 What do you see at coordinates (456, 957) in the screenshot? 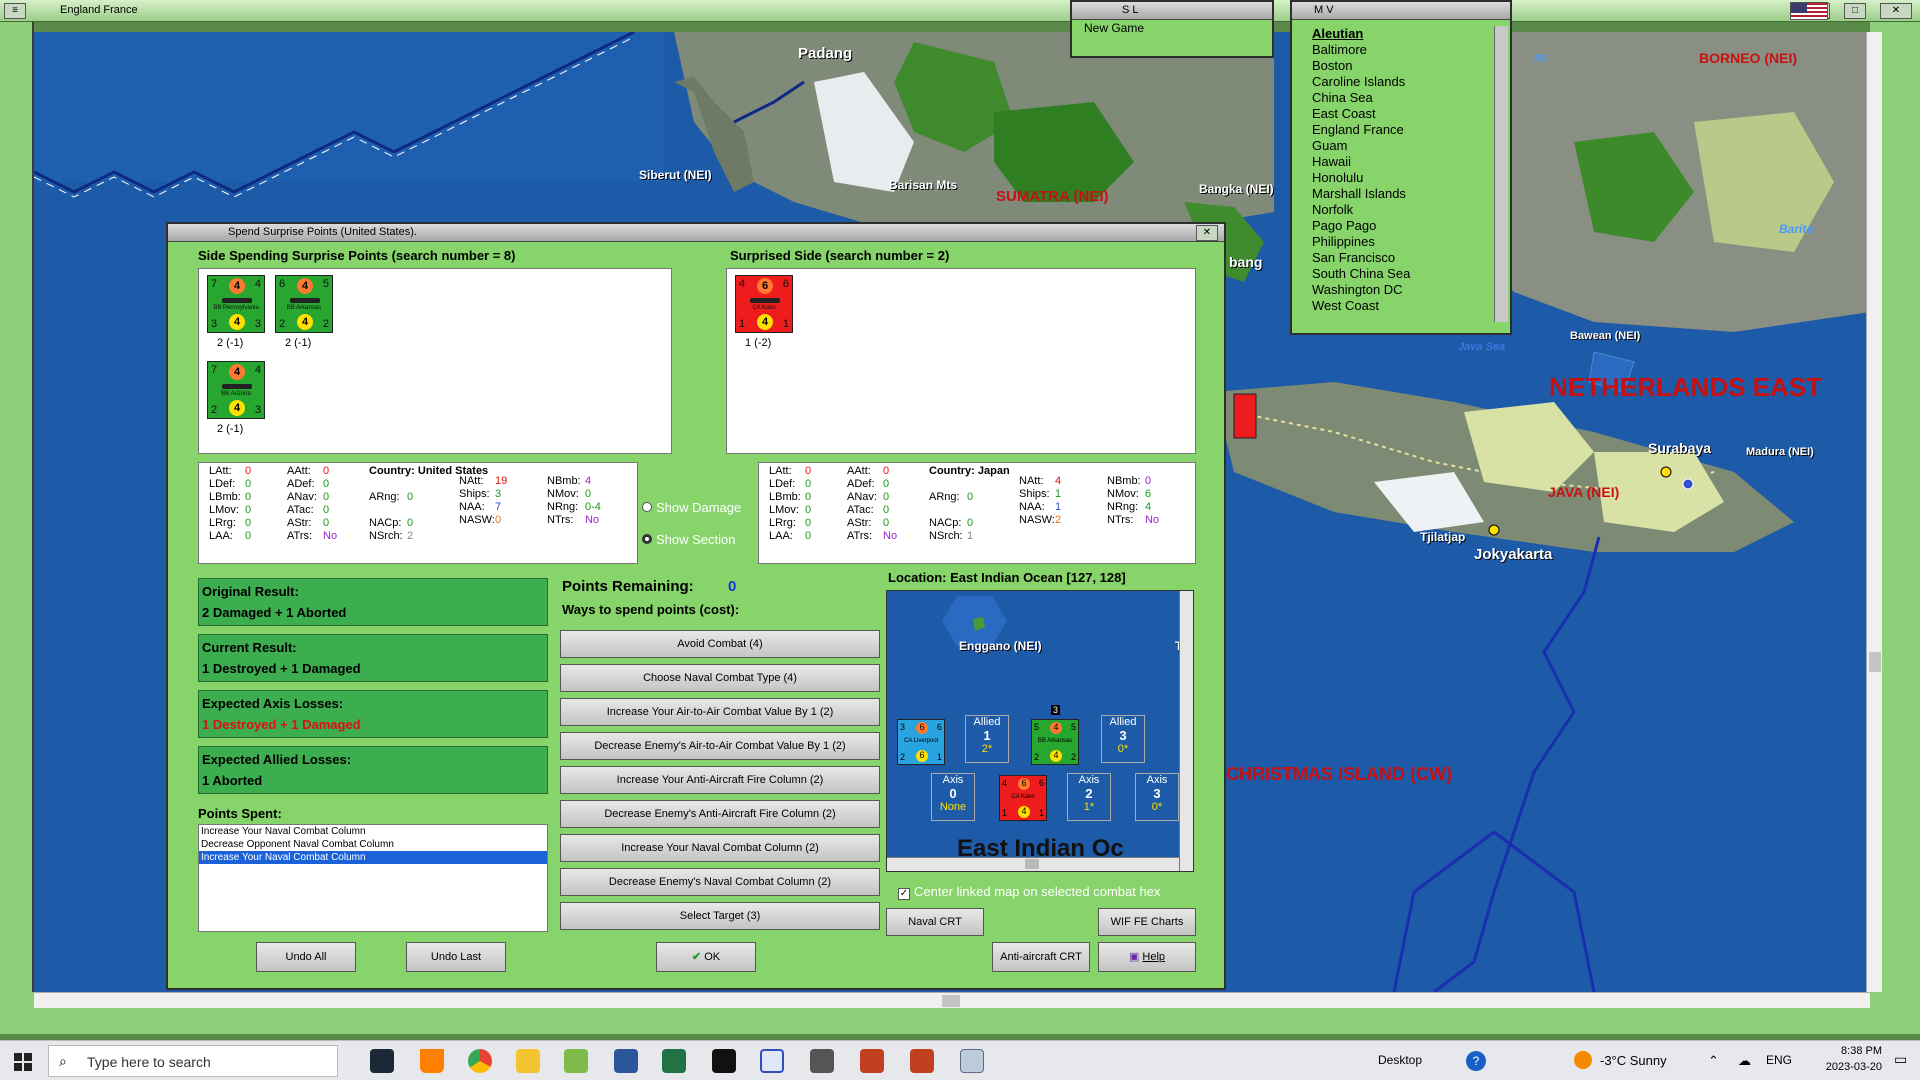
I see `undo-last-button: Undo Last` at bounding box center [456, 957].